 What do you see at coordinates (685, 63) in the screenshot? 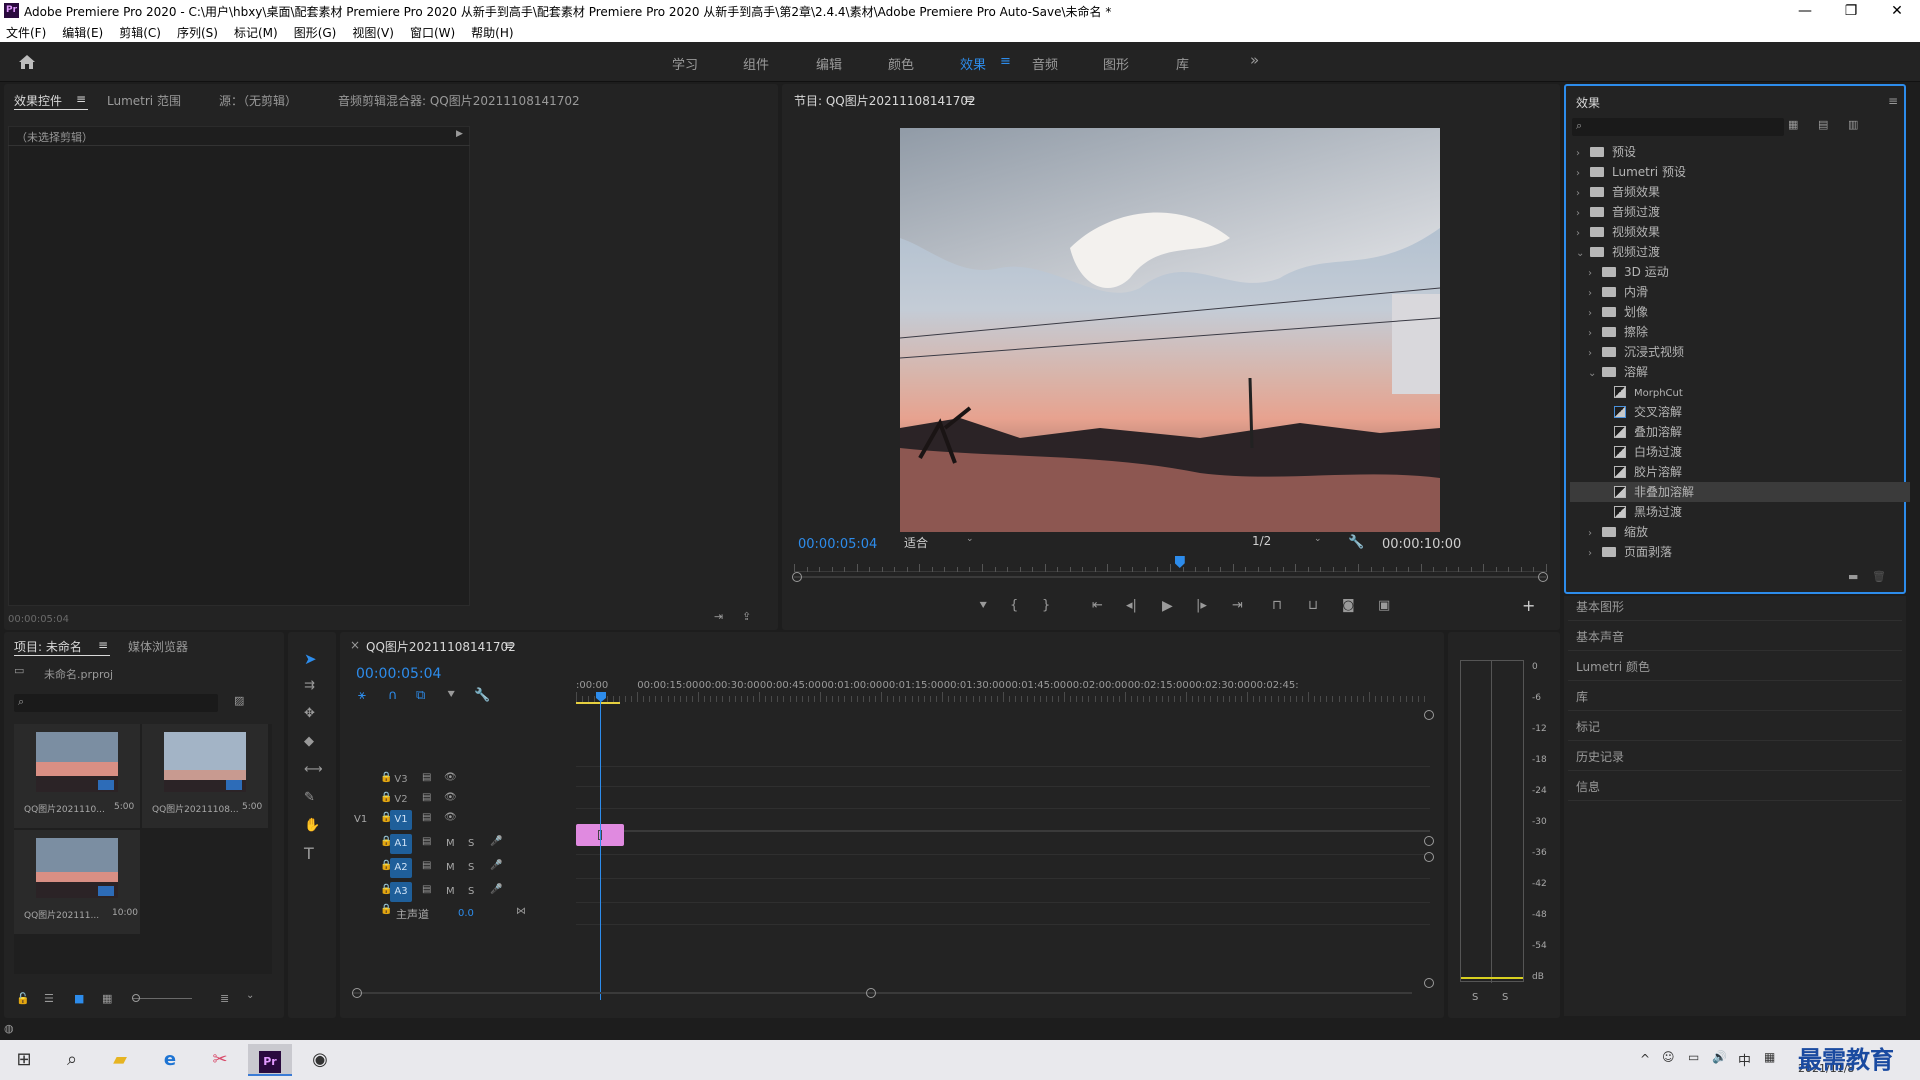
I see `workspace-learning: 学习` at bounding box center [685, 63].